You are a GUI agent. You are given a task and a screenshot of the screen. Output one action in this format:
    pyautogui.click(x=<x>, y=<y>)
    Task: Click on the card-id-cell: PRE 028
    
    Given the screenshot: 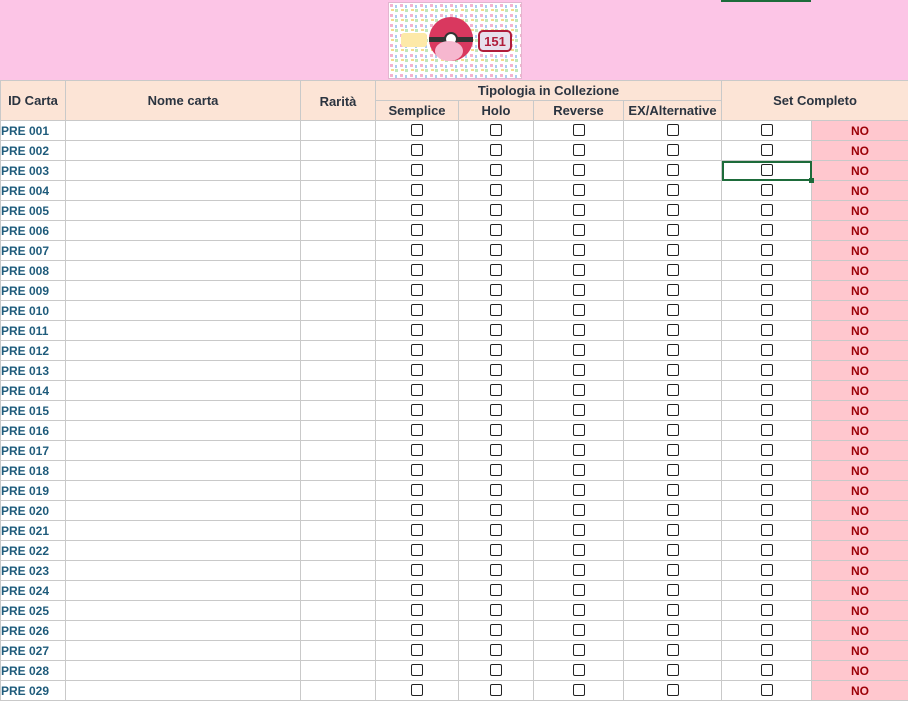 What is the action you would take?
    pyautogui.click(x=33, y=671)
    